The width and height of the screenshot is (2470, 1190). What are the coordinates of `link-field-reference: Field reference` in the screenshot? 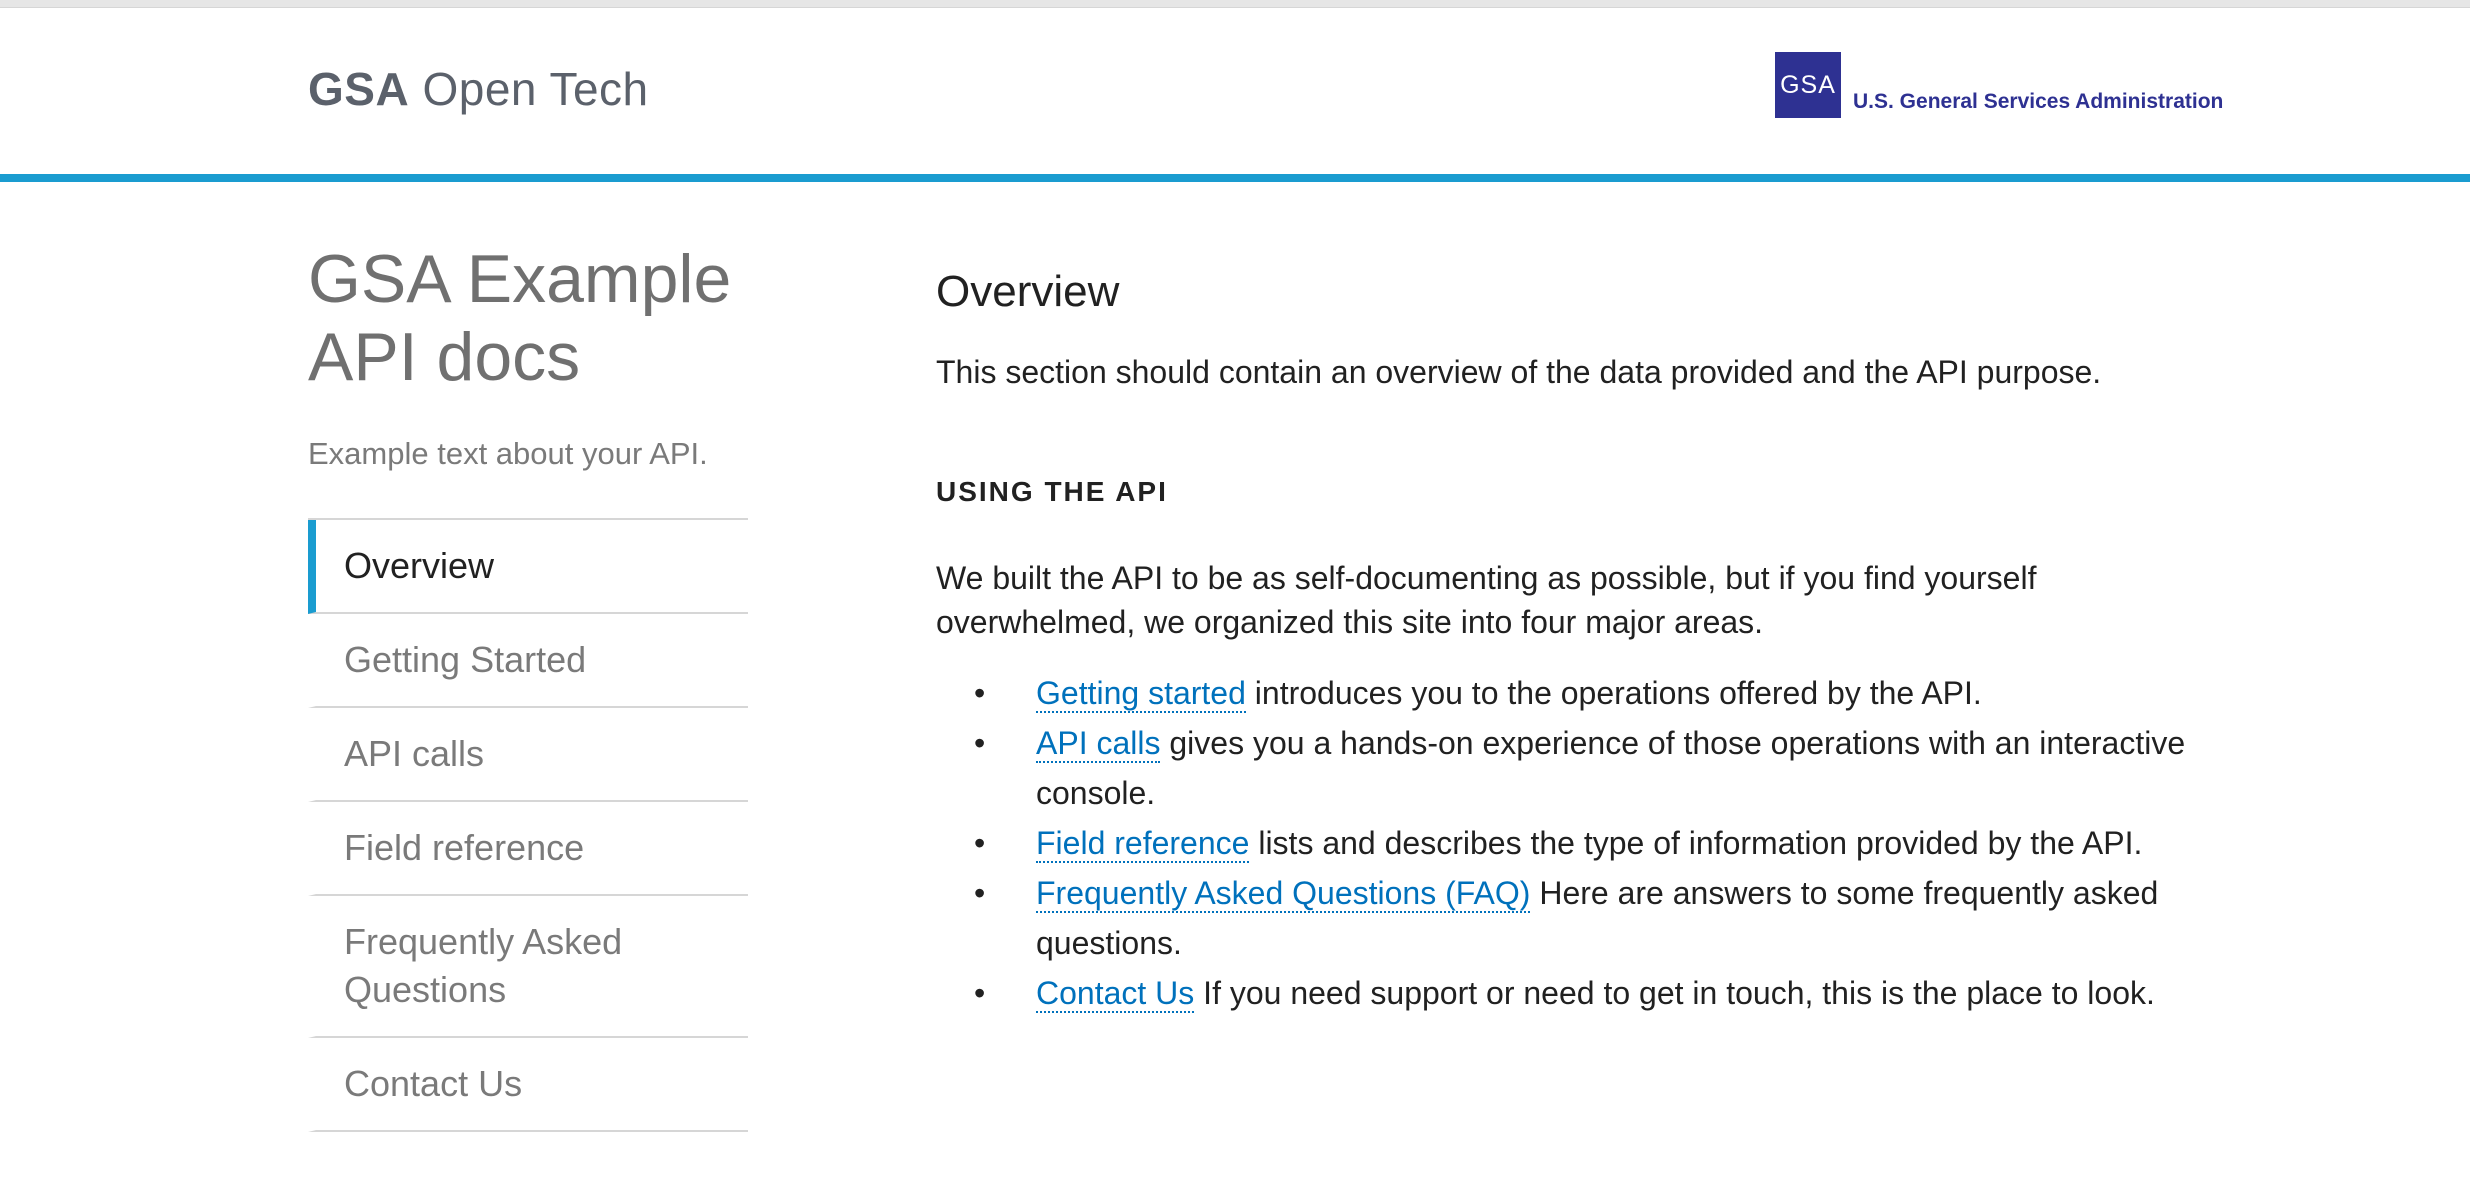 It's located at (1143, 844).